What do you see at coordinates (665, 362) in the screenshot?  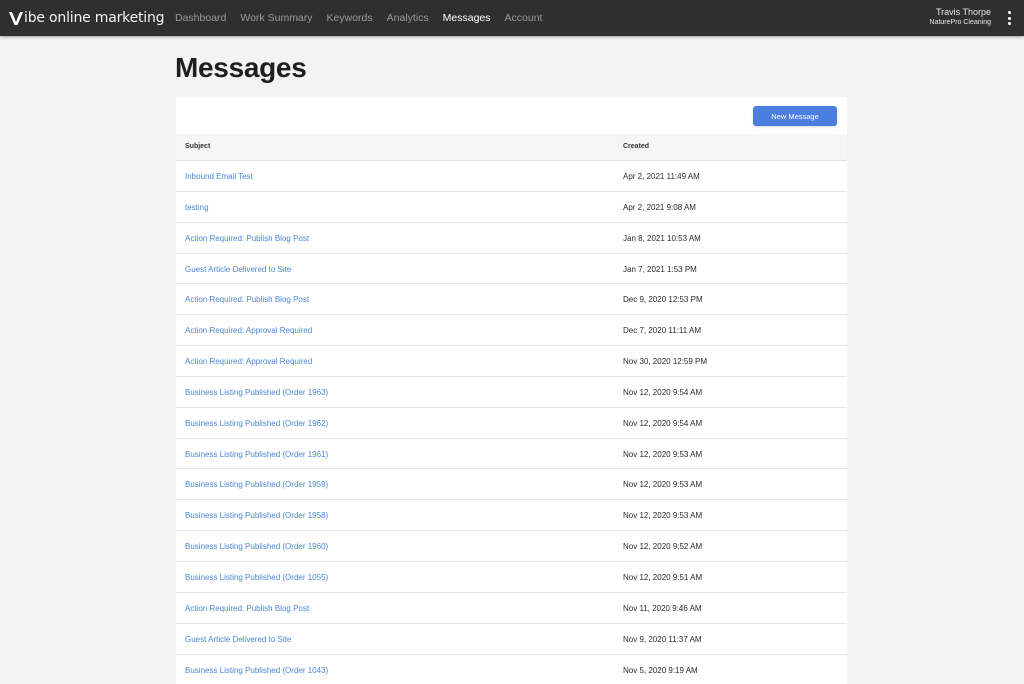 I see `message-created-date: Nov 30, 2020 12:59 PM` at bounding box center [665, 362].